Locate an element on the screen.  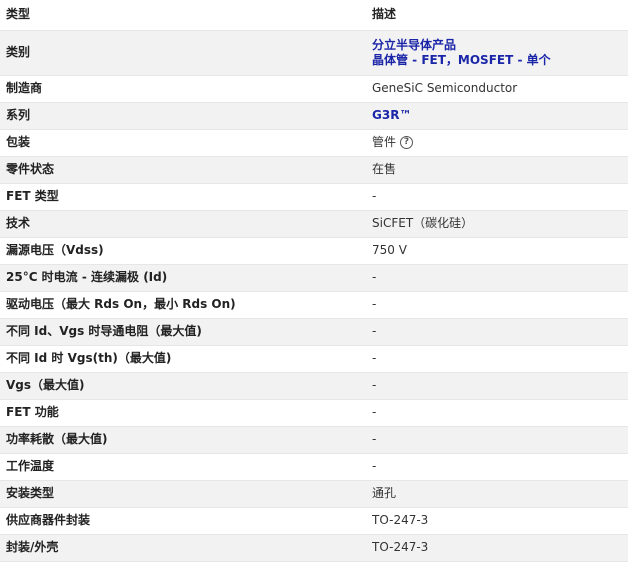
row-value: 750 V is located at coordinates (497, 251).